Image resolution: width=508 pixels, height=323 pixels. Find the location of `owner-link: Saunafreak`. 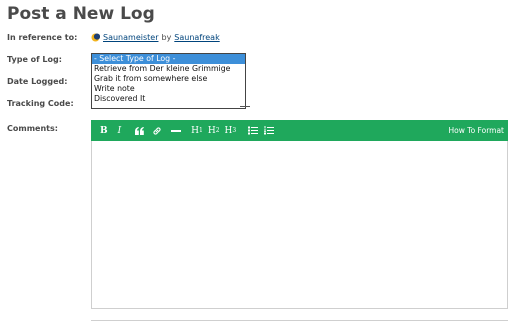

owner-link: Saunafreak is located at coordinates (196, 37).